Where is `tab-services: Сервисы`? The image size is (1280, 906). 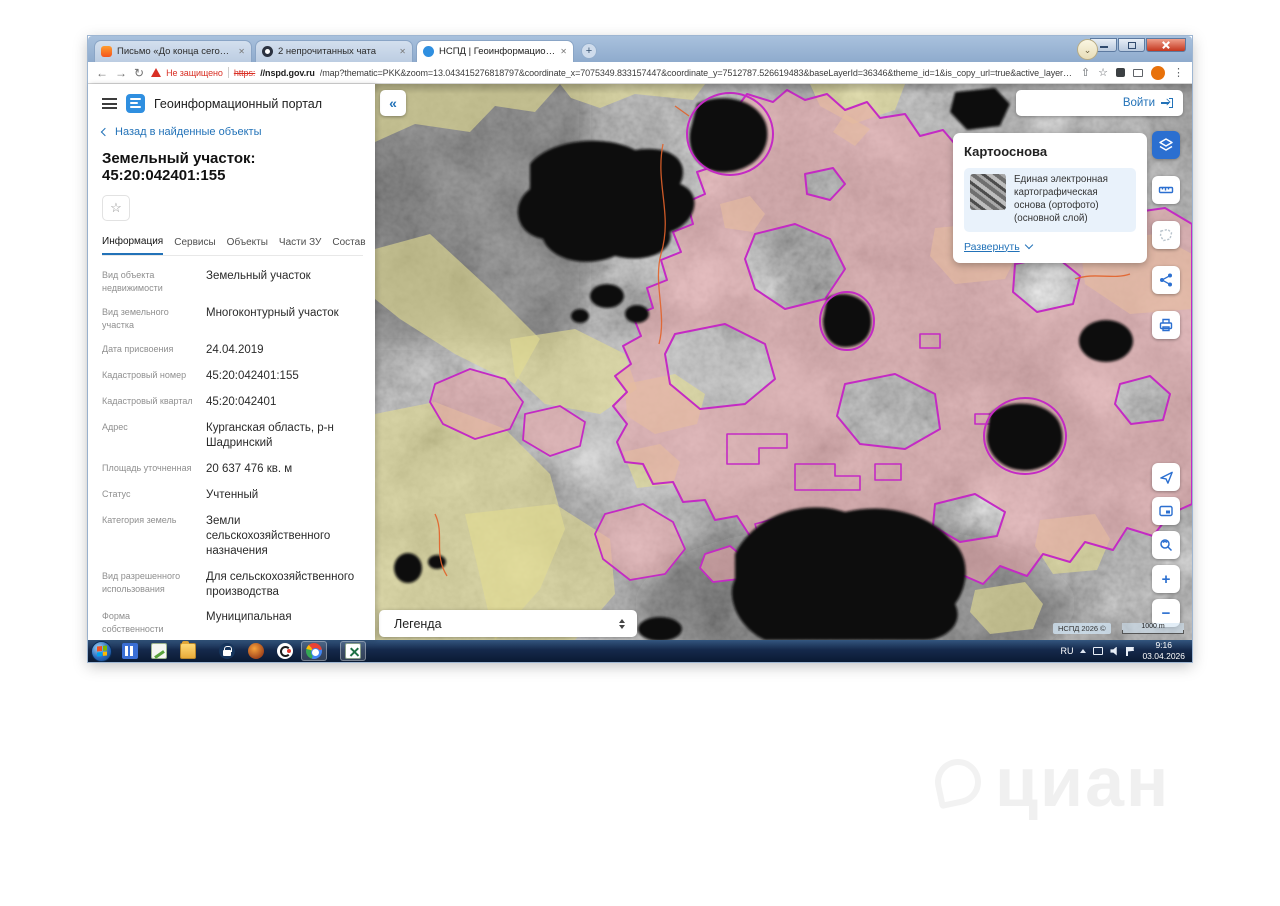 tab-services: Сервисы is located at coordinates (194, 243).